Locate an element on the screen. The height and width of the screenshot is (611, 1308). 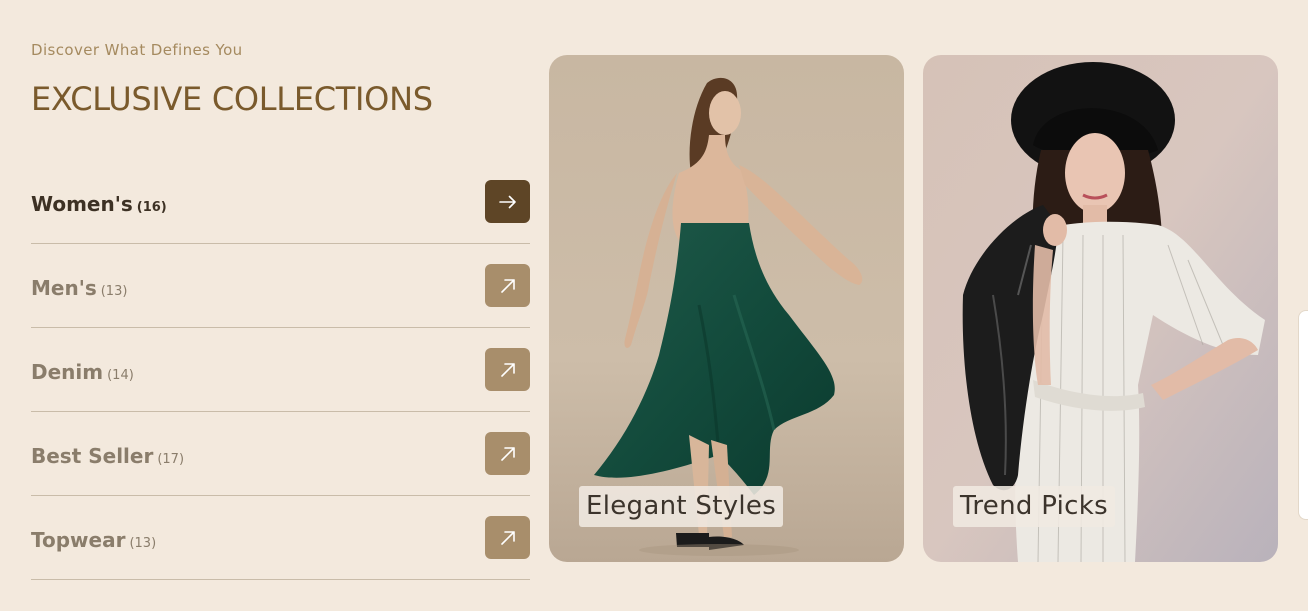
category-label: Best Seller is located at coordinates (92, 456).